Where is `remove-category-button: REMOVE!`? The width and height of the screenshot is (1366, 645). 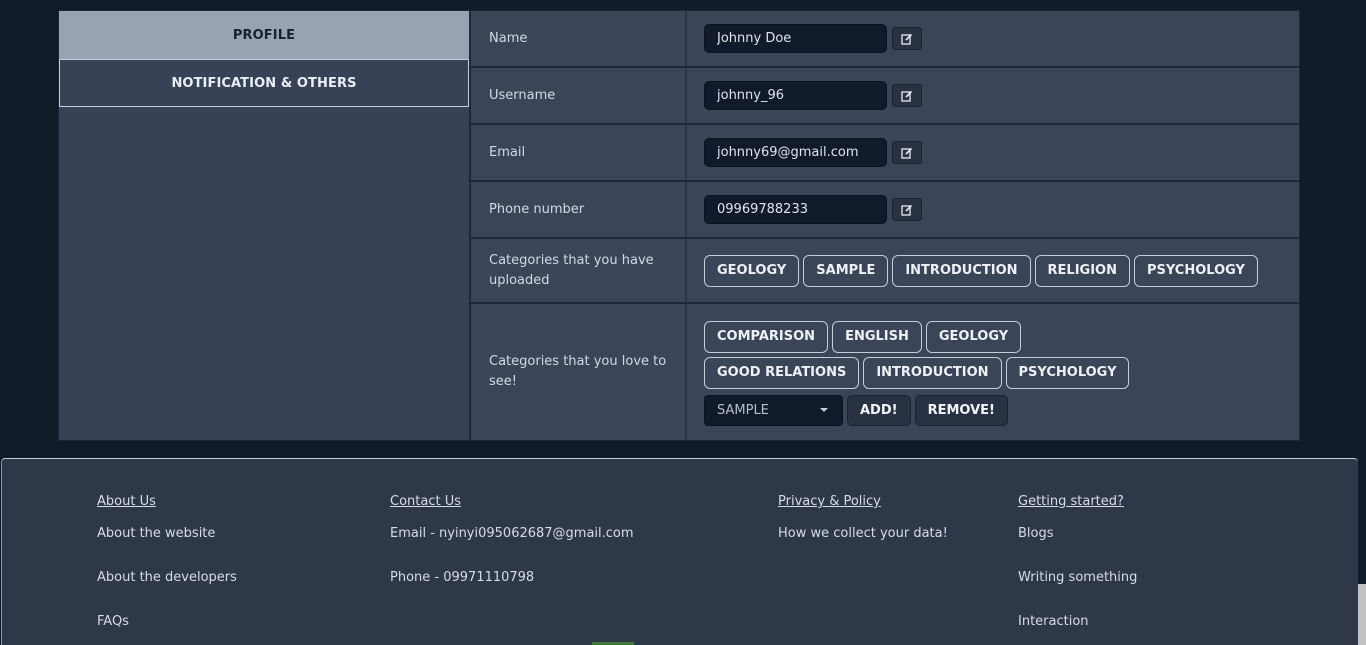 remove-category-button: REMOVE! is located at coordinates (961, 410).